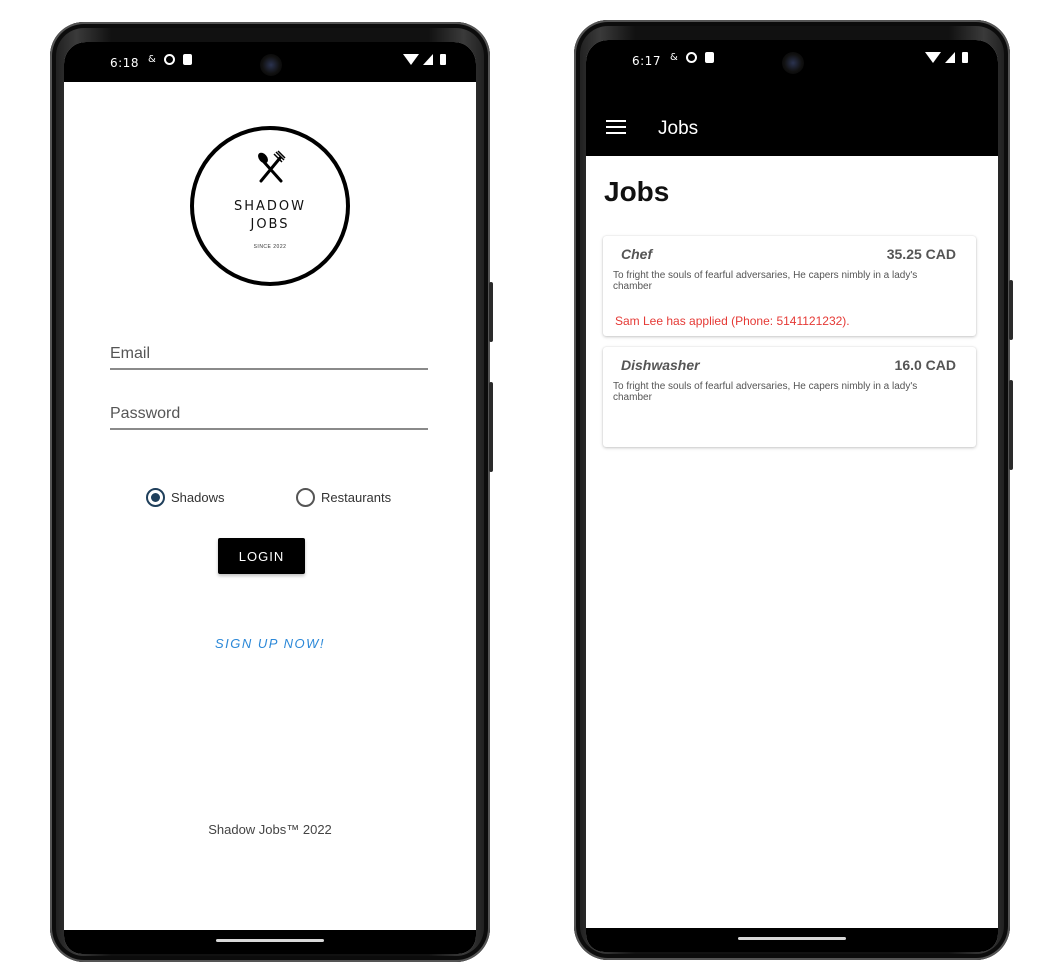 The height and width of the screenshot is (980, 1060). I want to click on job-pay: 16.0 CAD, so click(925, 365).